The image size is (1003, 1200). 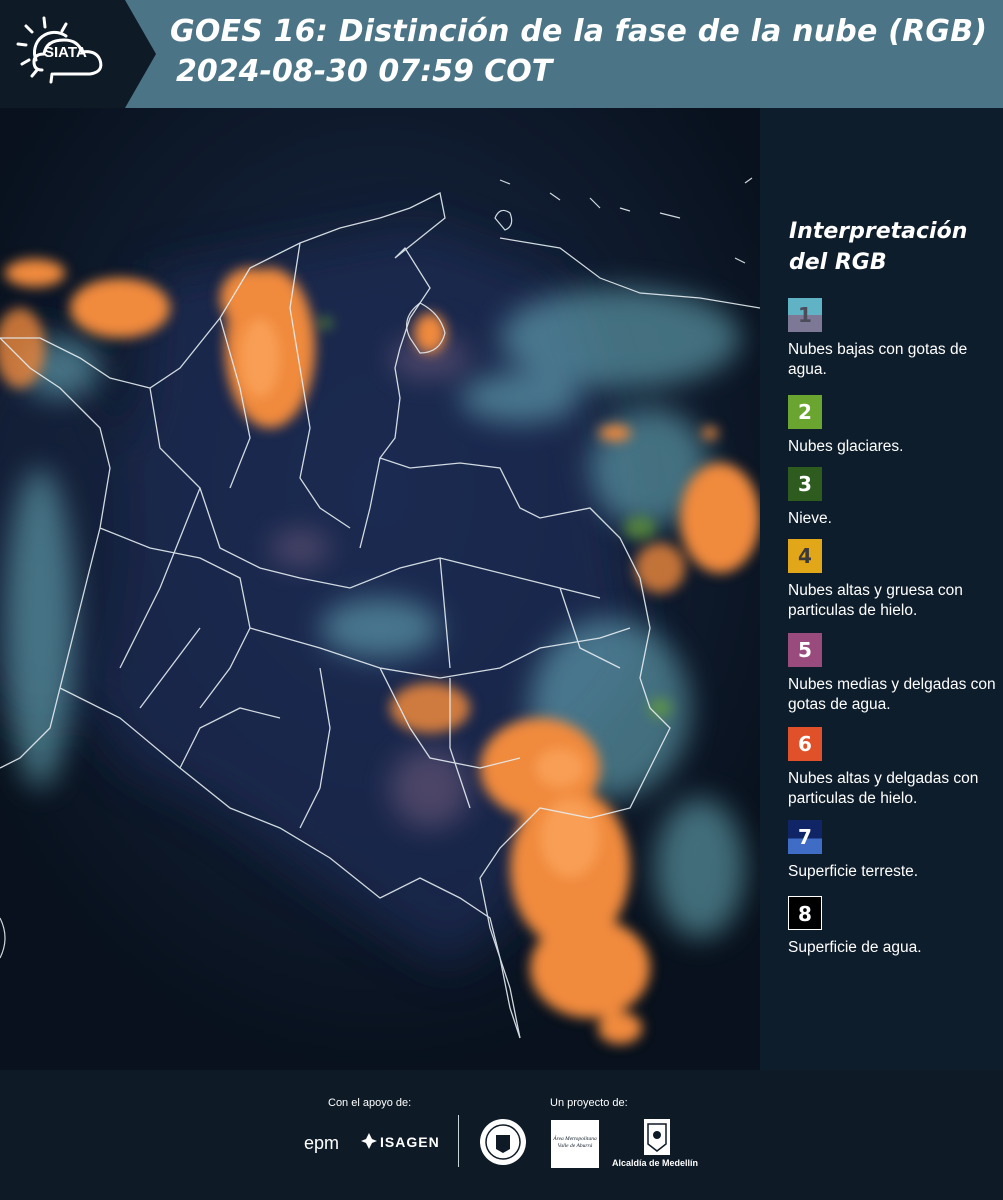 I want to click on legend-label-8: Superficie de agua., so click(x=855, y=947).